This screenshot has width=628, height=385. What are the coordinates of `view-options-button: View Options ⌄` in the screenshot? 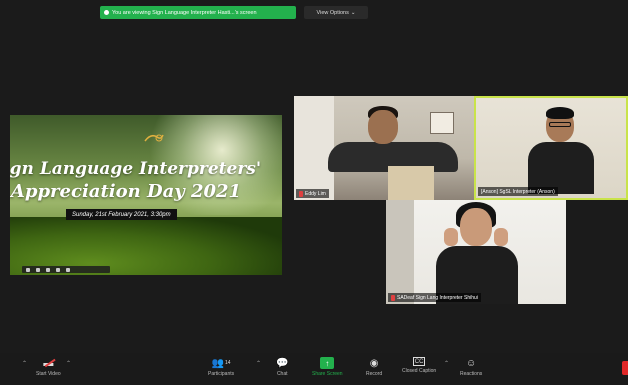 It's located at (336, 12).